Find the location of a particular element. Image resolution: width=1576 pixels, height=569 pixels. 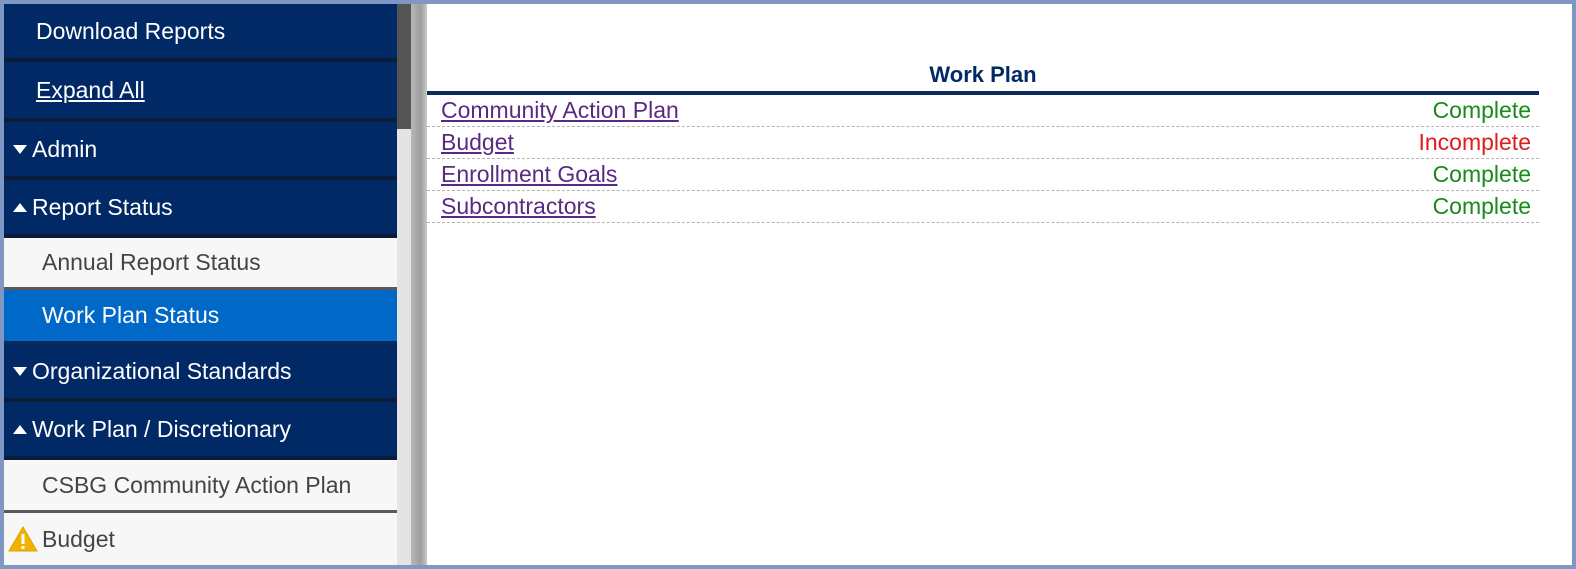

row-link: Budget is located at coordinates (477, 142).